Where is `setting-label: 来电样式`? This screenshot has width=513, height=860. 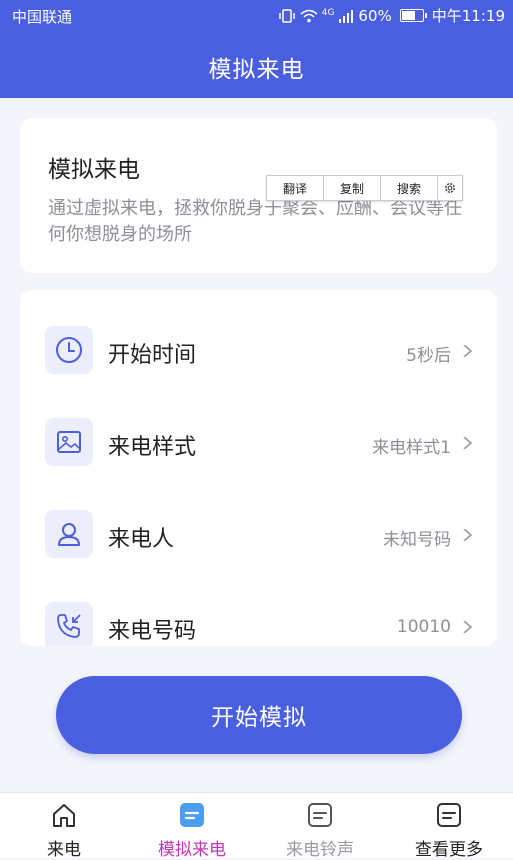 setting-label: 来电样式 is located at coordinates (152, 447).